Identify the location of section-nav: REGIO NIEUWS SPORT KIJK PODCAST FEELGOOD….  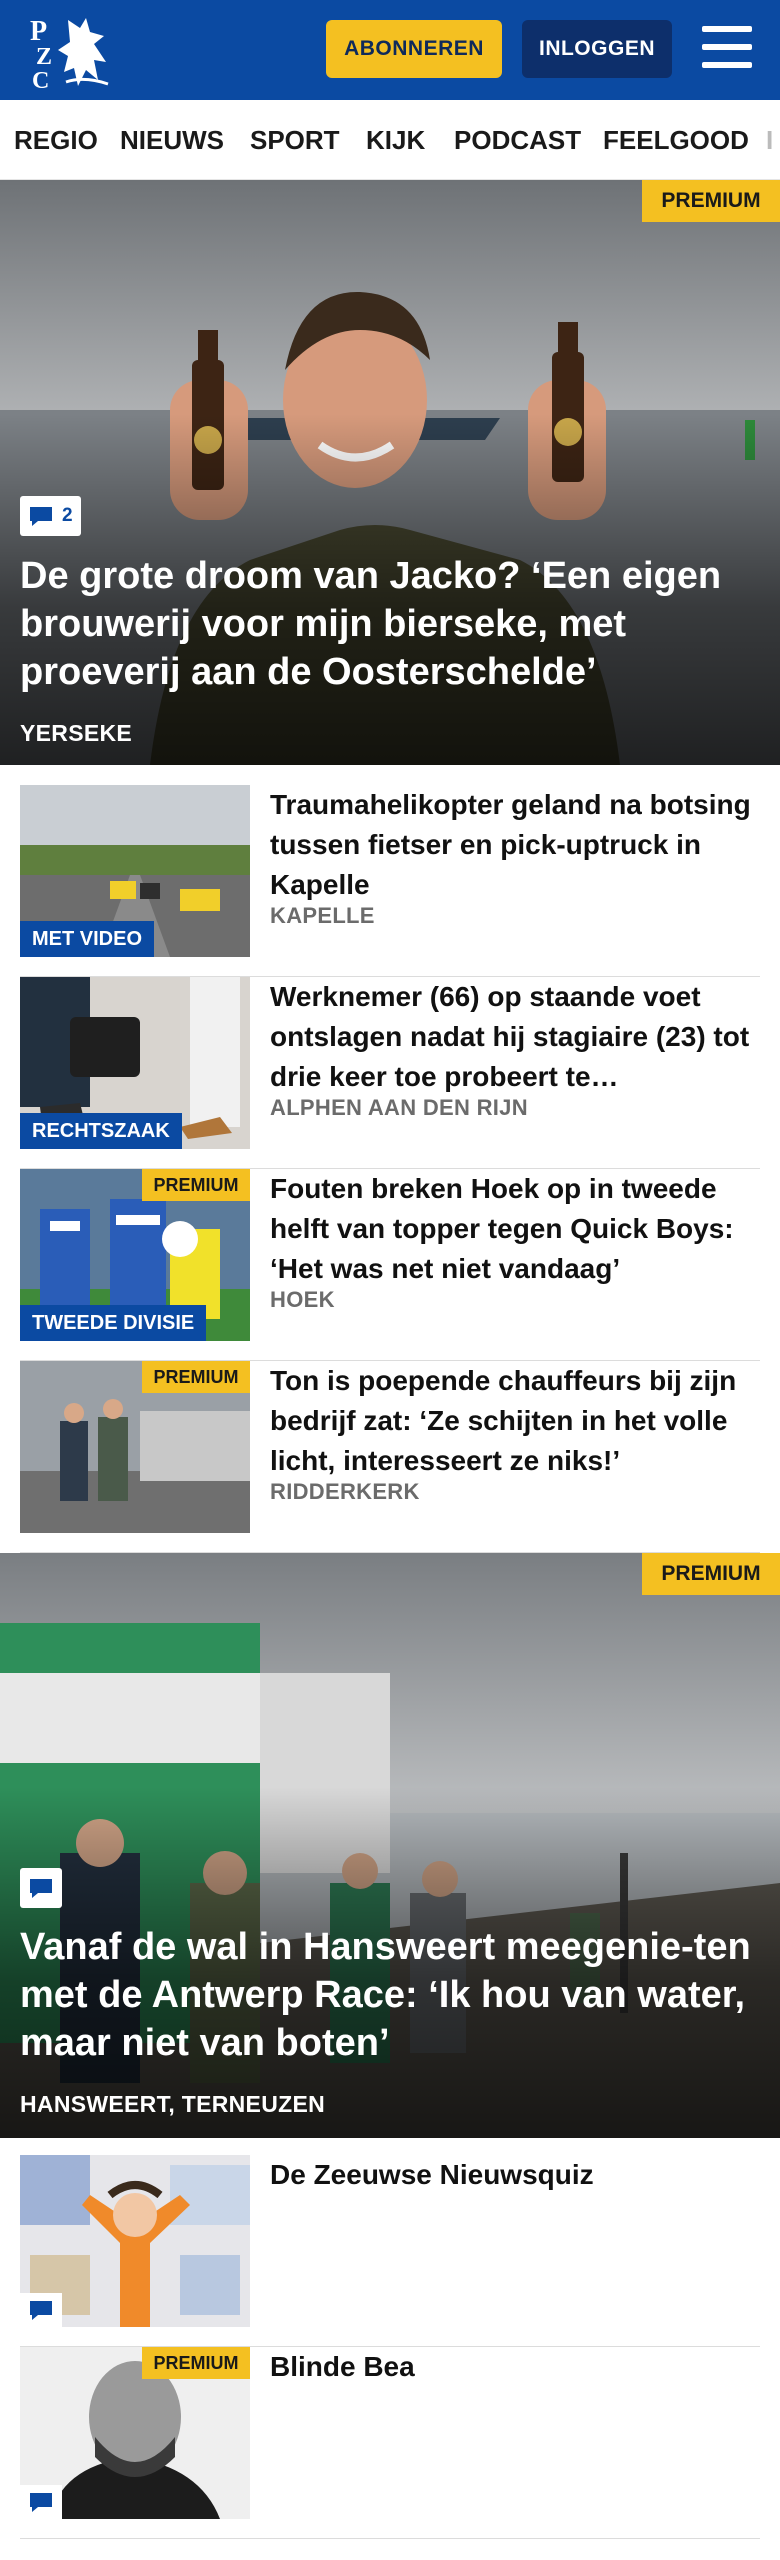
(390, 140).